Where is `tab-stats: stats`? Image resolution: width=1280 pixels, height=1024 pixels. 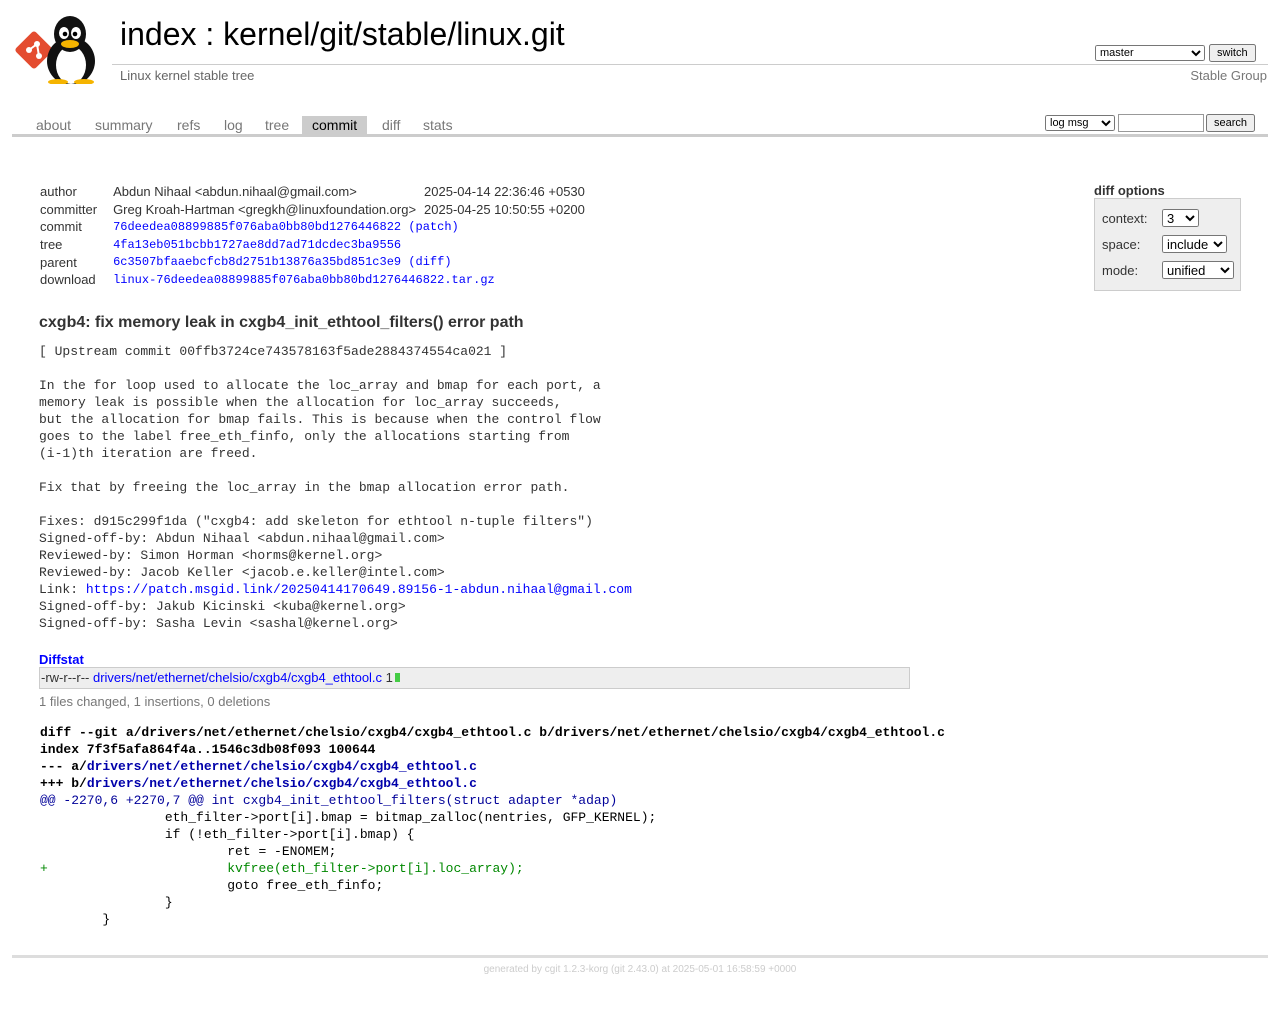
tab-stats: stats is located at coordinates (438, 125).